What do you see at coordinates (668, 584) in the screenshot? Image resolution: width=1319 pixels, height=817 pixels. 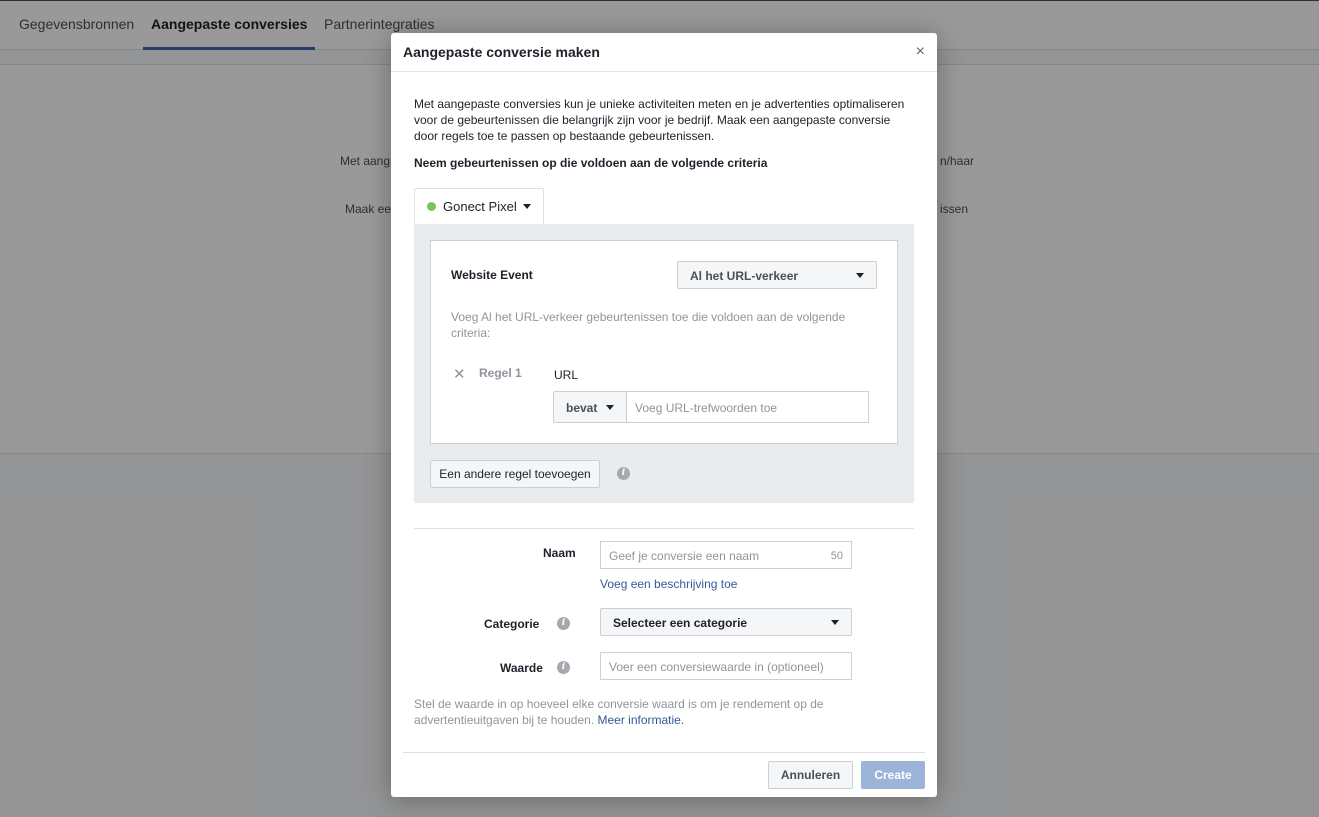 I see `add-description-link: Voeg een beschrijving toe` at bounding box center [668, 584].